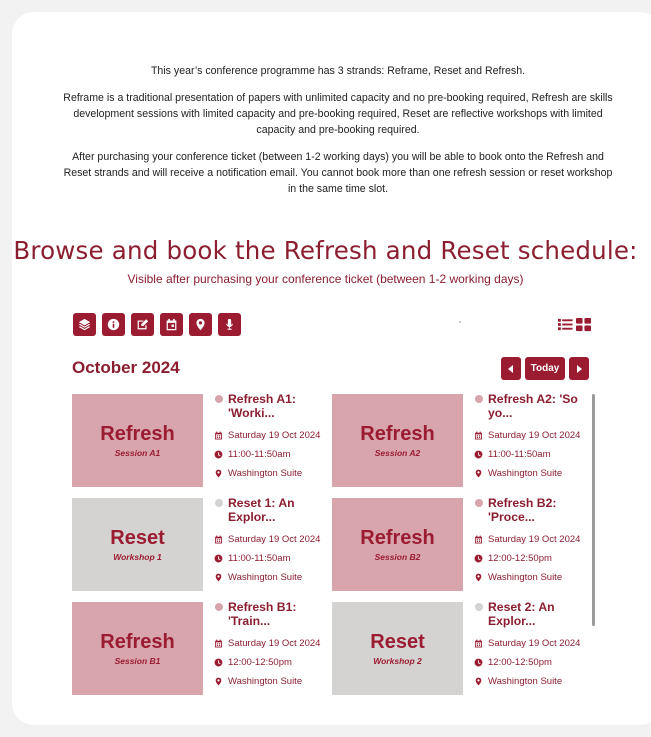  I want to click on previous-button, so click(511, 368).